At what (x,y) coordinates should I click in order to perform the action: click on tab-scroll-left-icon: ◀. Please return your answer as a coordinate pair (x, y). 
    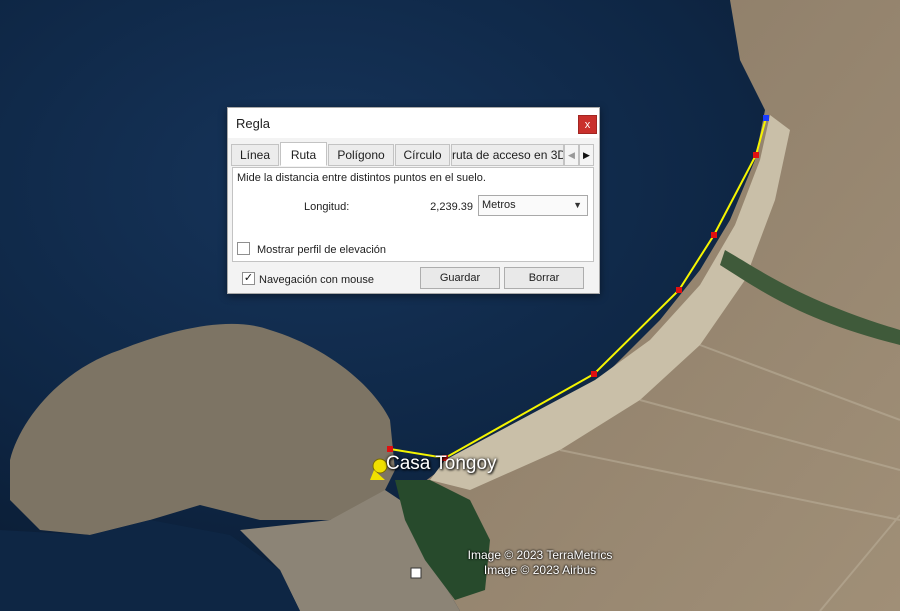
    Looking at the image, I should click on (571, 155).